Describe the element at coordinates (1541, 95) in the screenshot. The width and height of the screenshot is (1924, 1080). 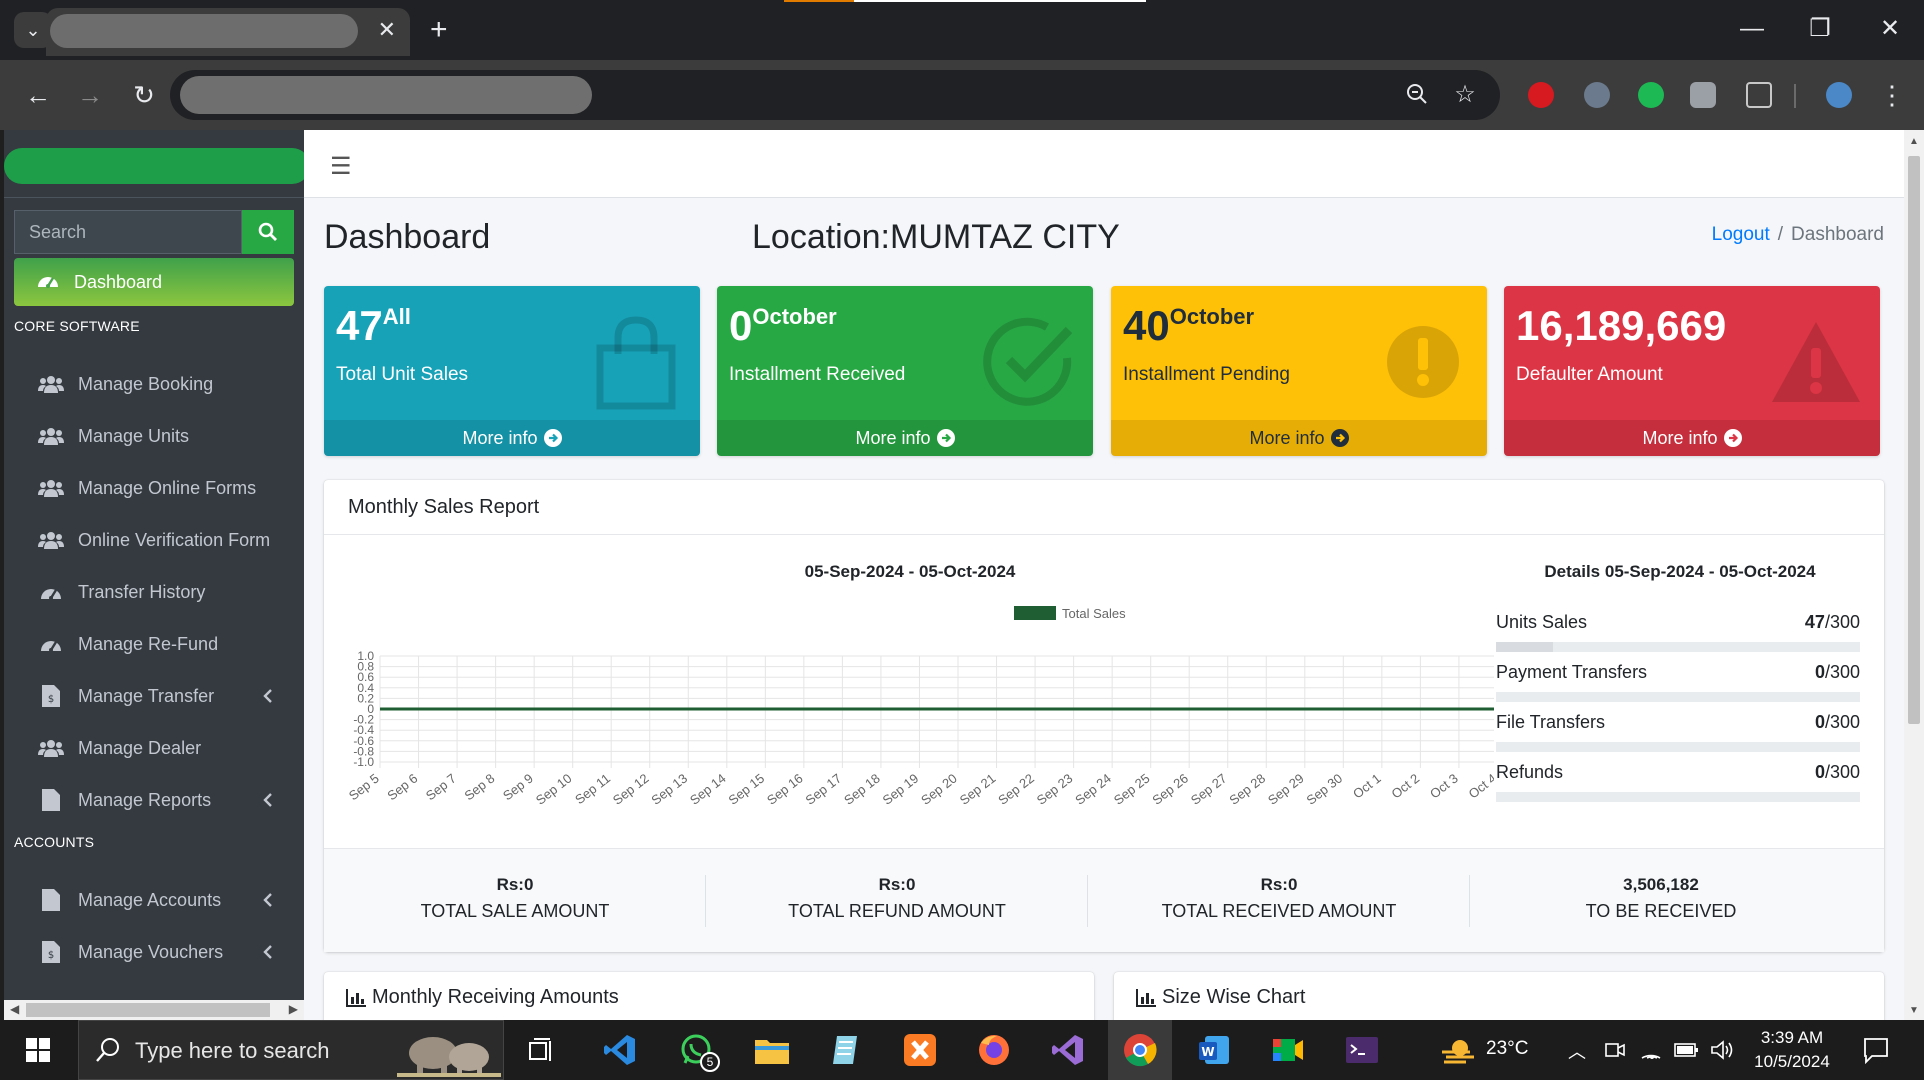
I see `adblock-extension-icon` at that location.